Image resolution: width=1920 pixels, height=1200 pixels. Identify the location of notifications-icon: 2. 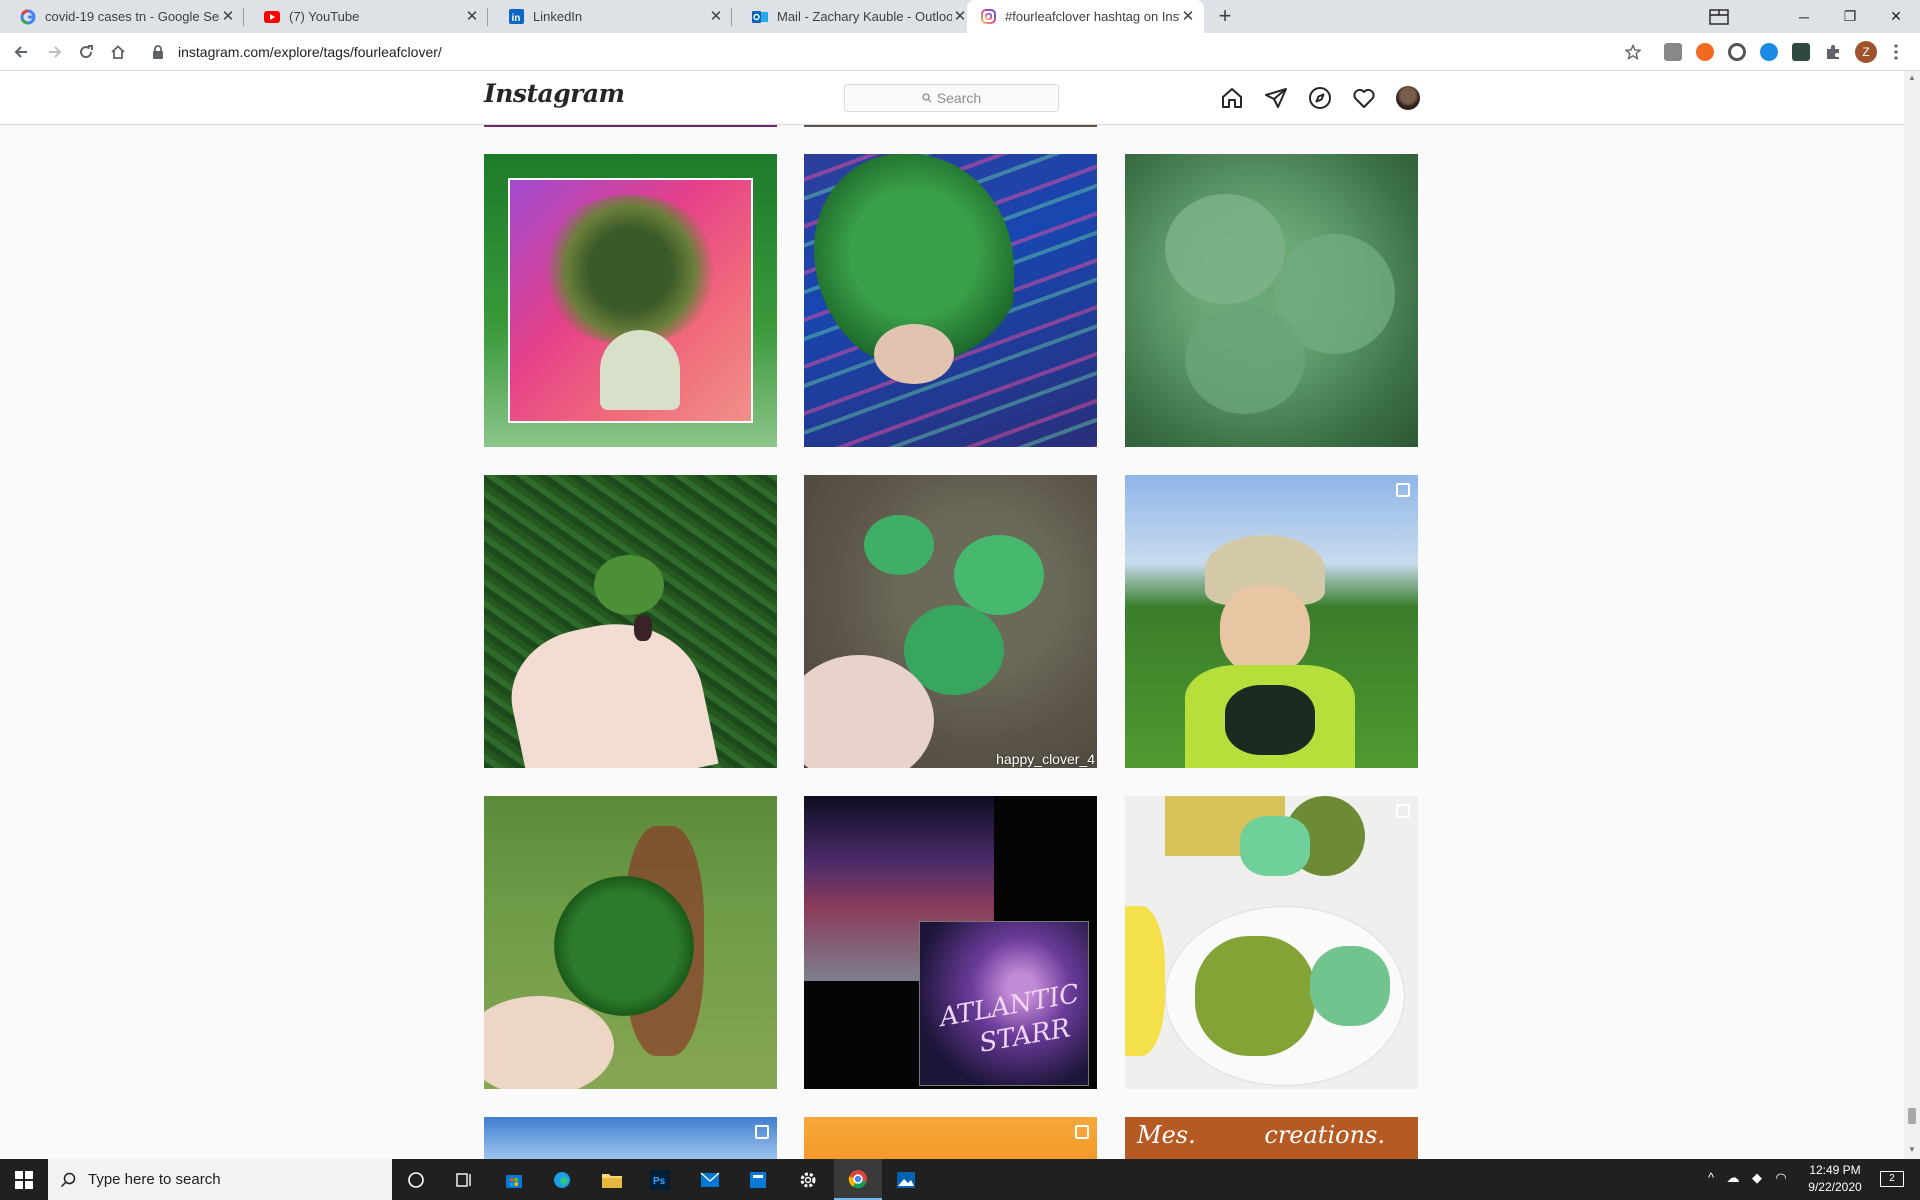
(1892, 1179).